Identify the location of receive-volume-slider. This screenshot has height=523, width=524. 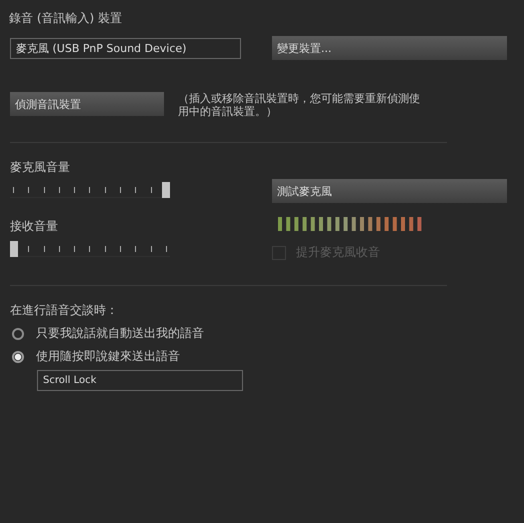
(90, 249).